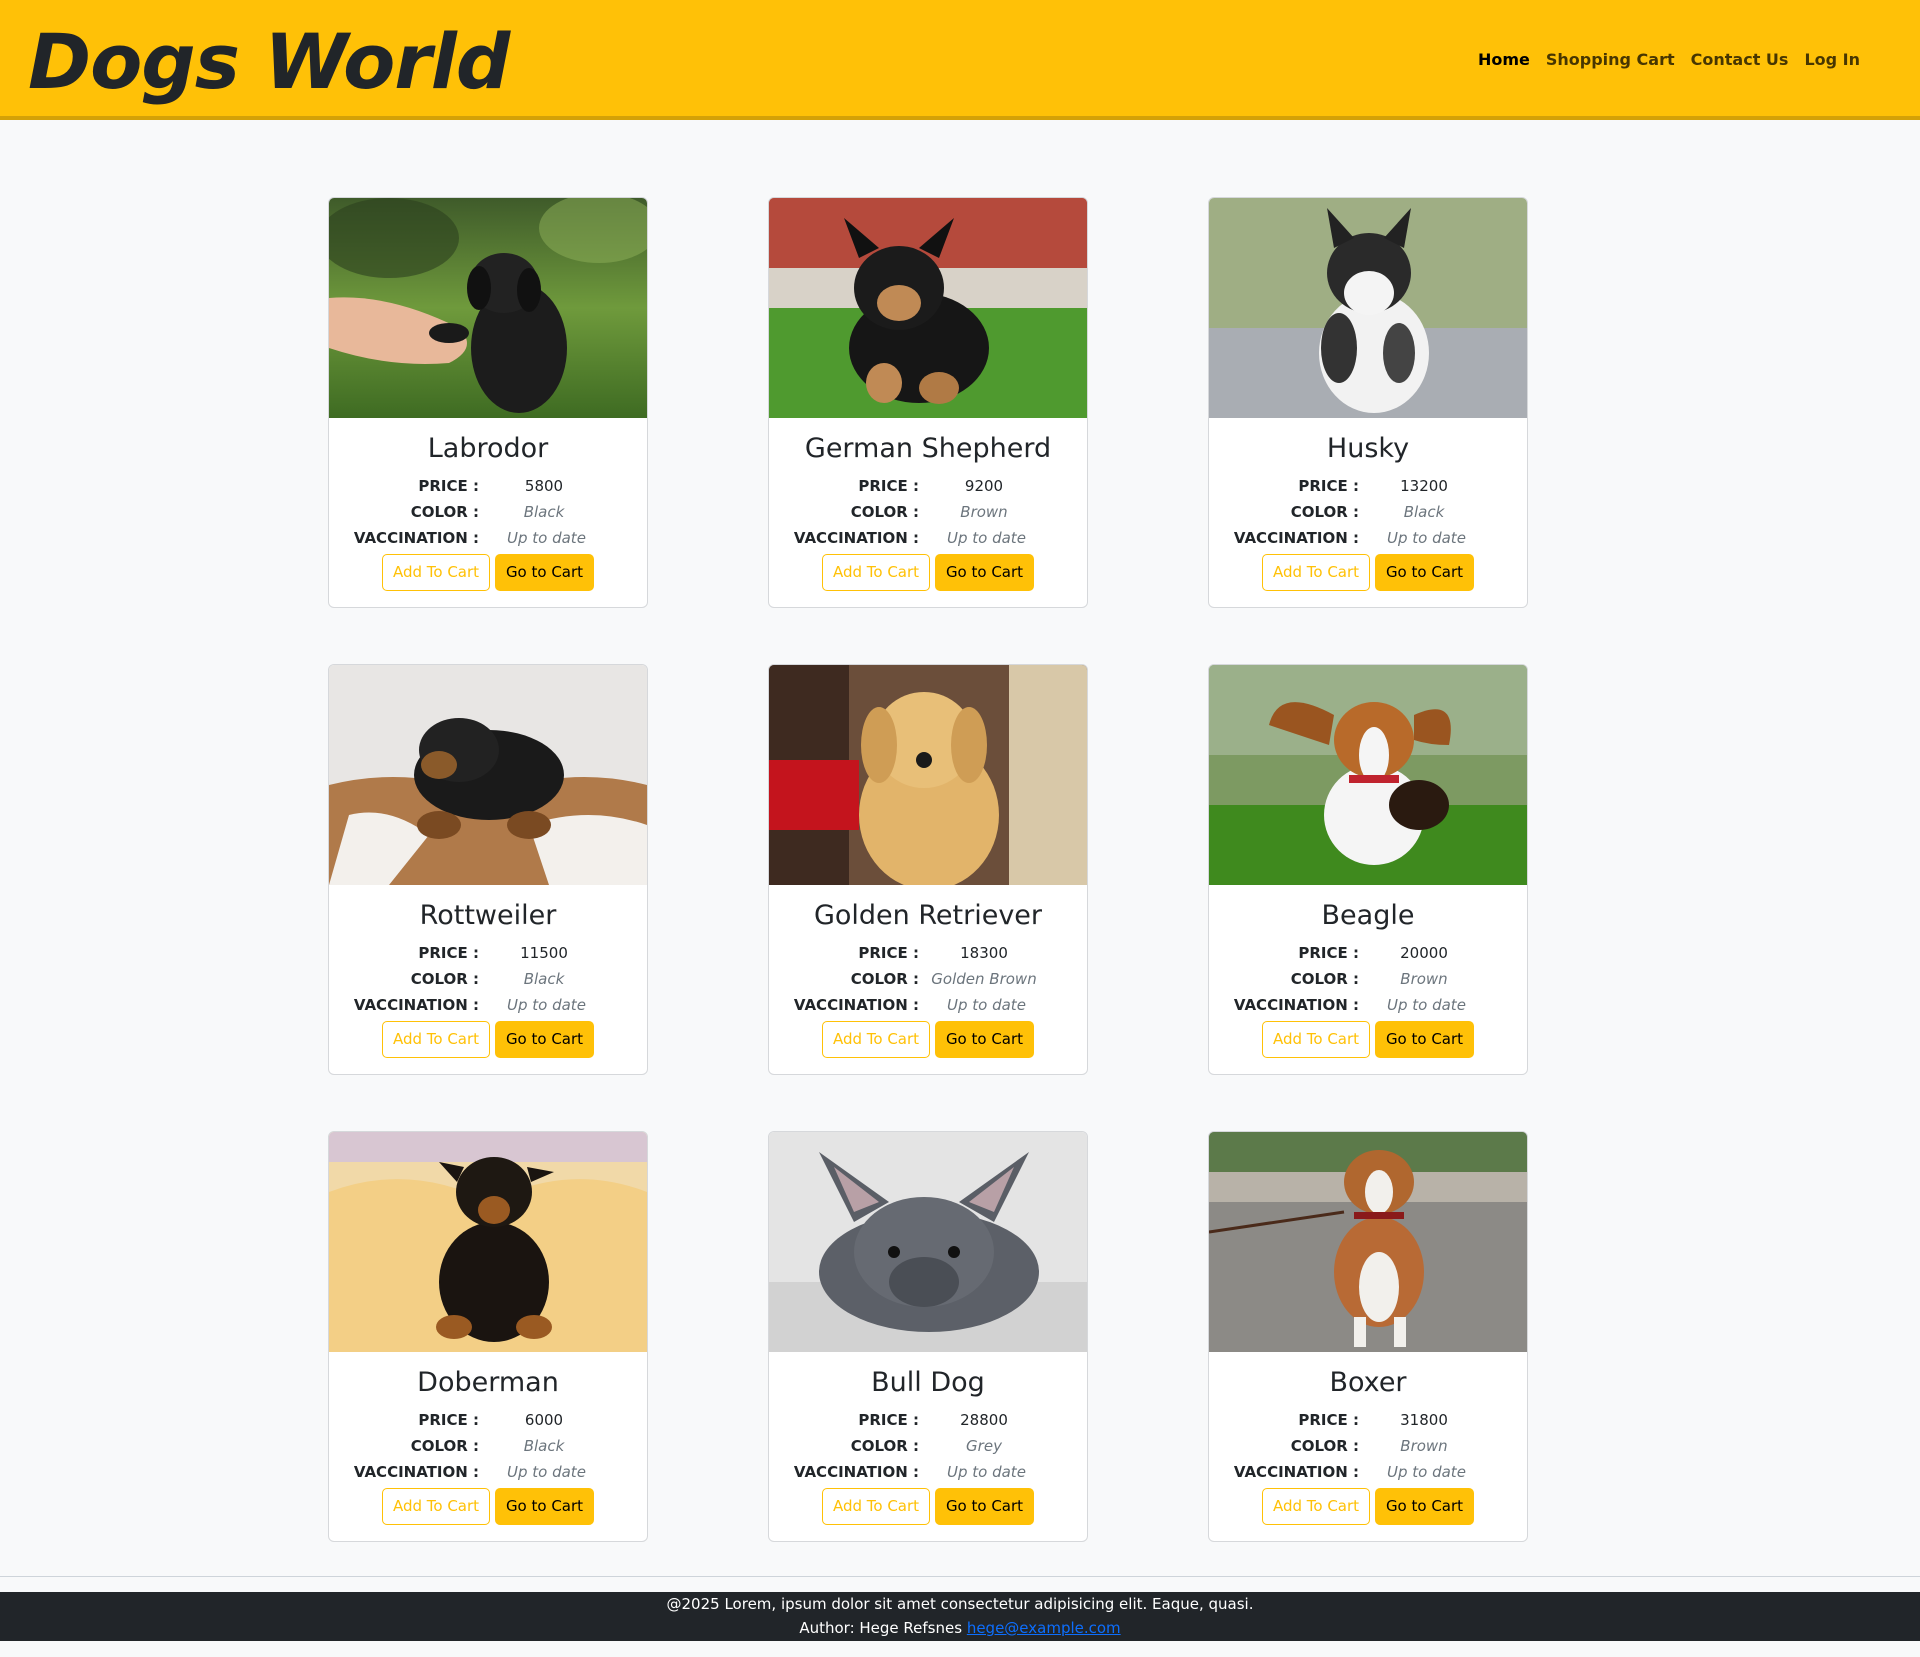 The width and height of the screenshot is (1920, 1657). What do you see at coordinates (1504, 60) in the screenshot?
I see `nav-home: Home` at bounding box center [1504, 60].